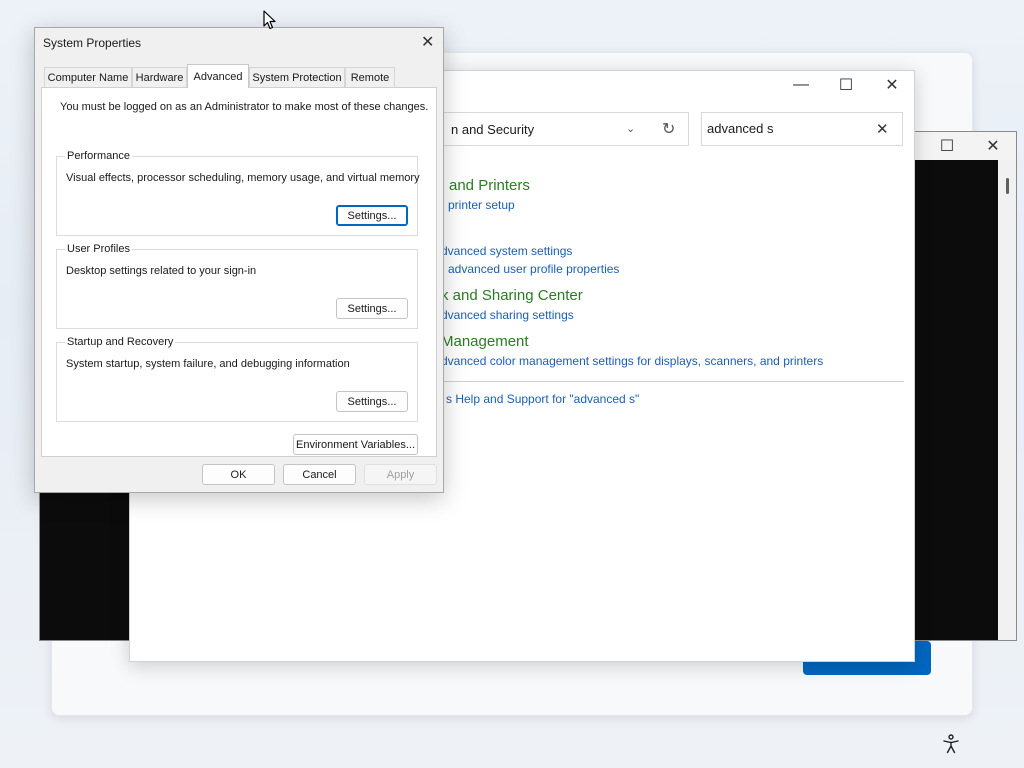  Describe the element at coordinates (120, 342) in the screenshot. I see `group-title: Startup and Recovery` at that location.